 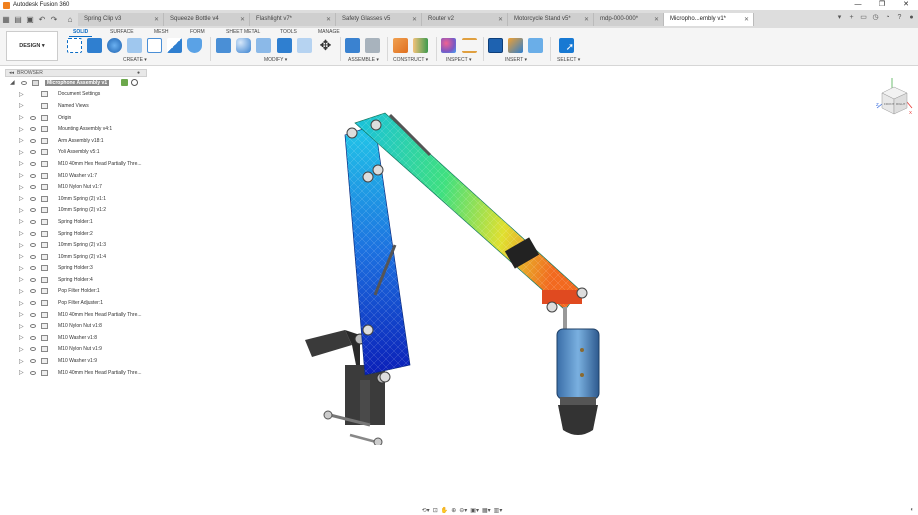 What do you see at coordinates (435, 510) in the screenshot?
I see `look-at-icon: ⊡` at bounding box center [435, 510].